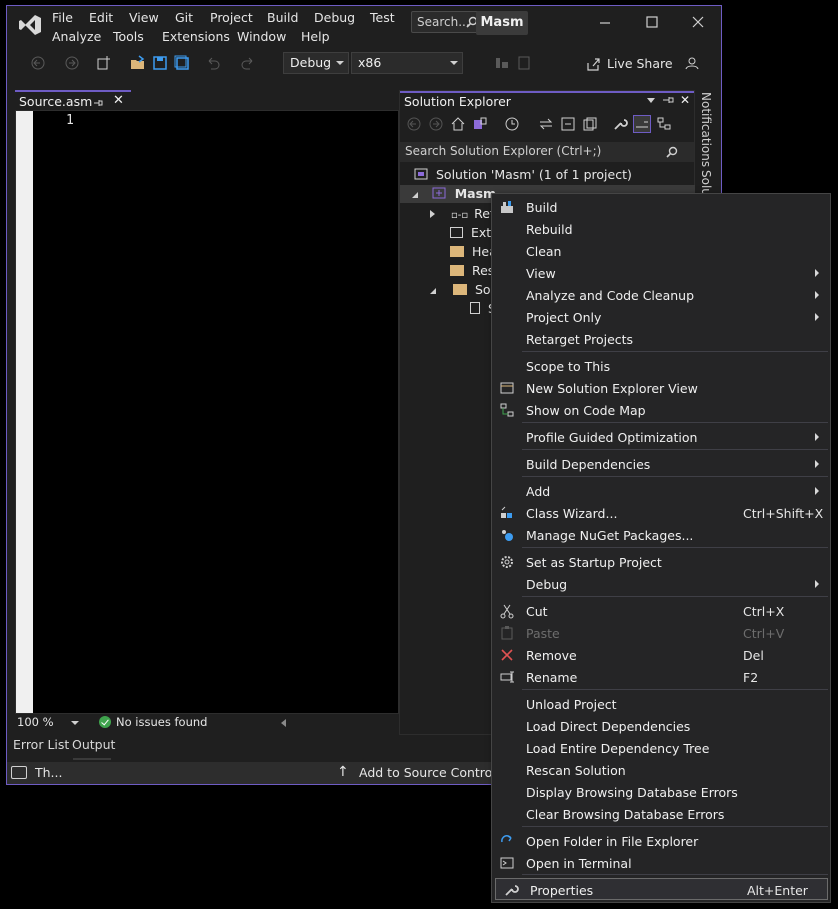  What do you see at coordinates (642, 124) in the screenshot?
I see `preview-selected-icon` at bounding box center [642, 124].